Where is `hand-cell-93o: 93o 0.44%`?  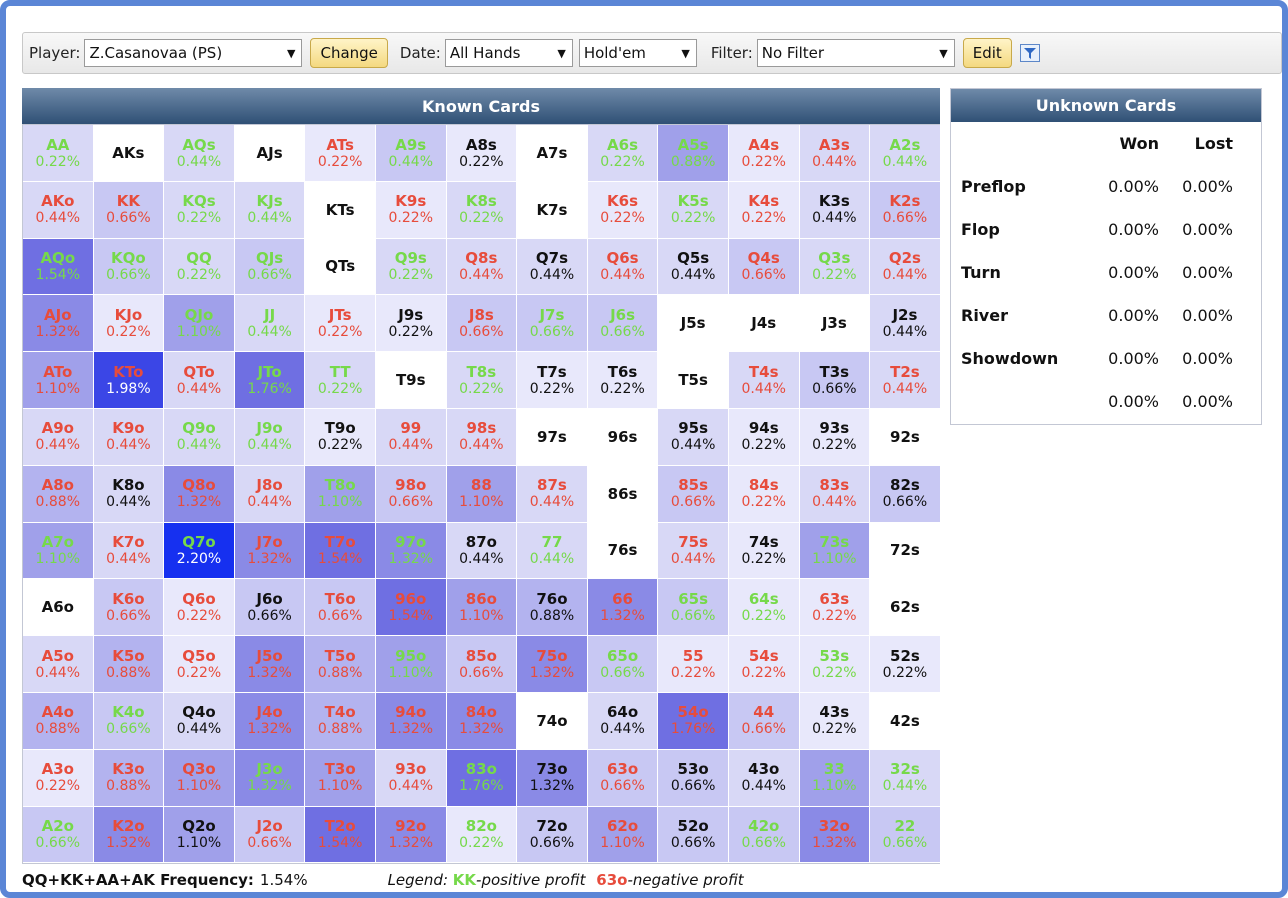 hand-cell-93o: 93o 0.44% is located at coordinates (411, 778).